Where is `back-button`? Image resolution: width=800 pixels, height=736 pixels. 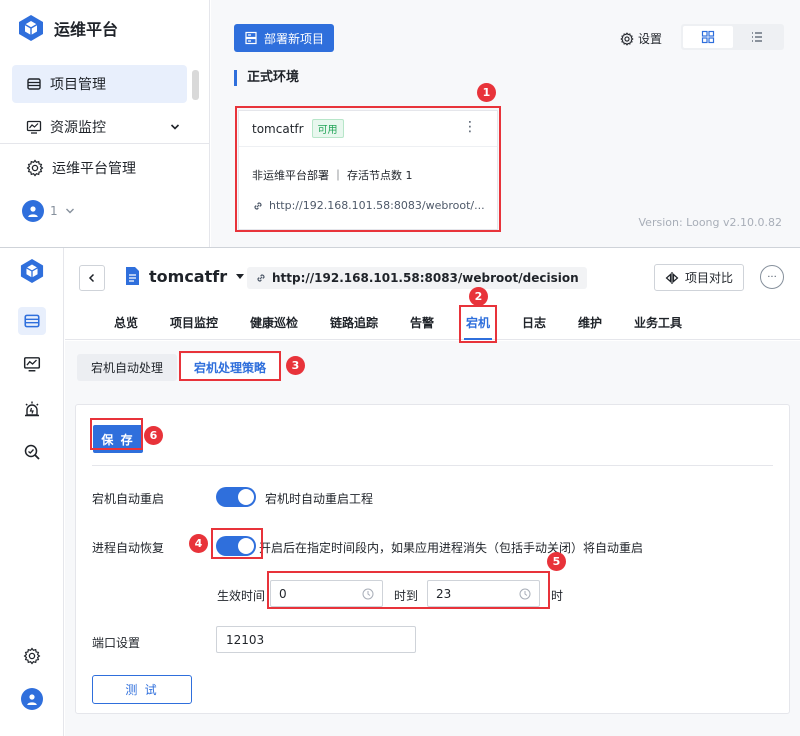
back-button is located at coordinates (92, 278).